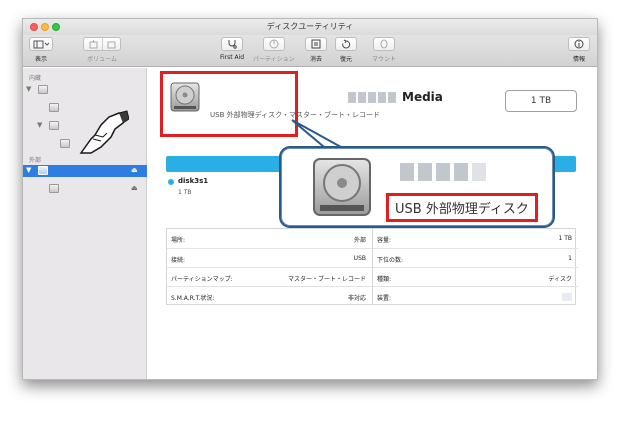 This screenshot has height=421, width=641. I want to click on add-volume-button, so click(93, 44).